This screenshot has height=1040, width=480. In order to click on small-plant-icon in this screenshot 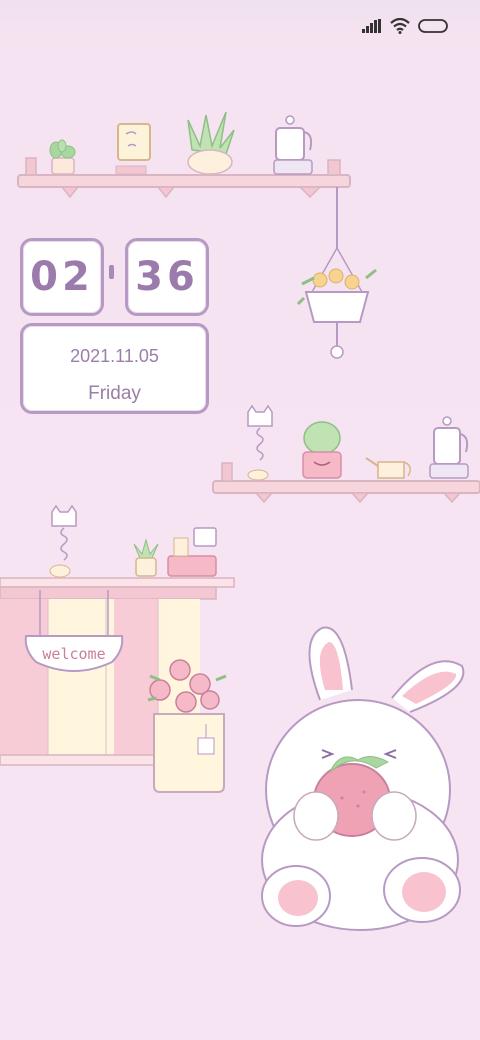, I will do `click(62, 157)`.